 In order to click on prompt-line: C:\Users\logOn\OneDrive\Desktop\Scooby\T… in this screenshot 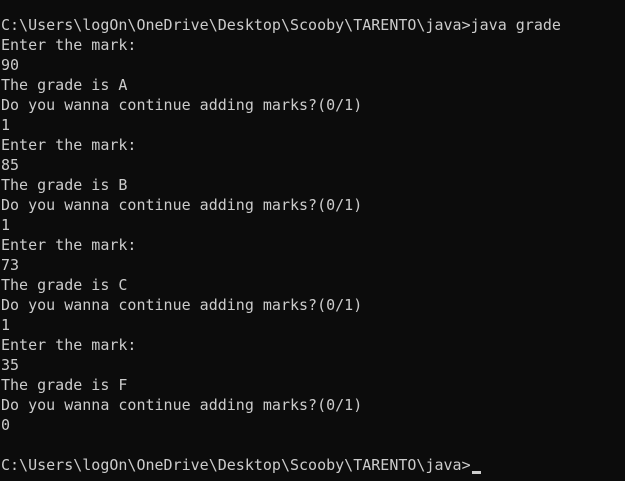, I will do `click(281, 465)`.